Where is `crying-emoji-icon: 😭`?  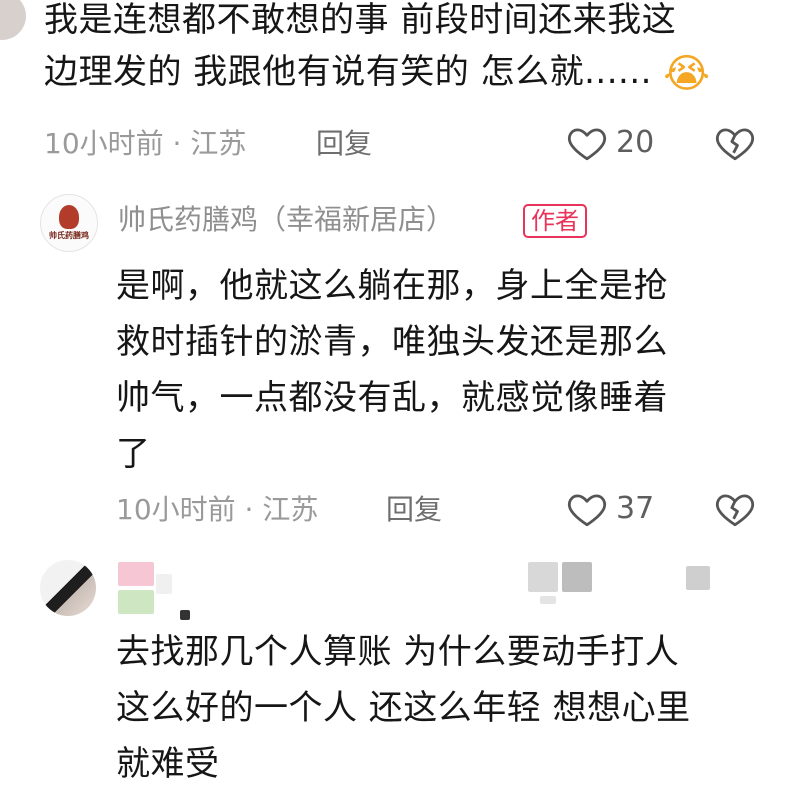
crying-emoji-icon: 😭 is located at coordinates (687, 74).